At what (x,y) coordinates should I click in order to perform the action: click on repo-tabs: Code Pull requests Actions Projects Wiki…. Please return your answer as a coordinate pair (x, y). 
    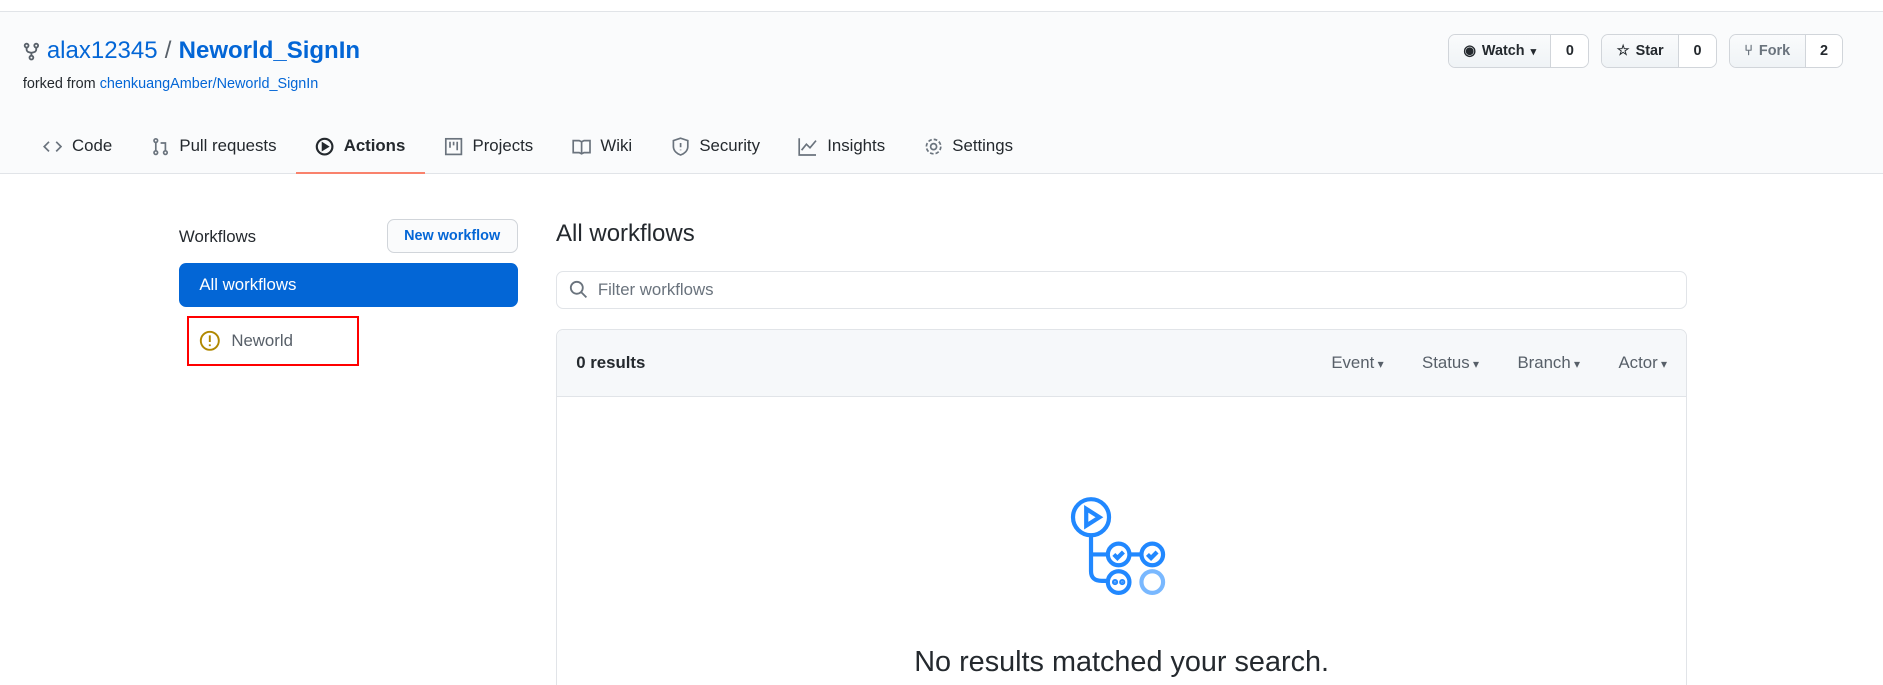
    Looking at the image, I should click on (528, 147).